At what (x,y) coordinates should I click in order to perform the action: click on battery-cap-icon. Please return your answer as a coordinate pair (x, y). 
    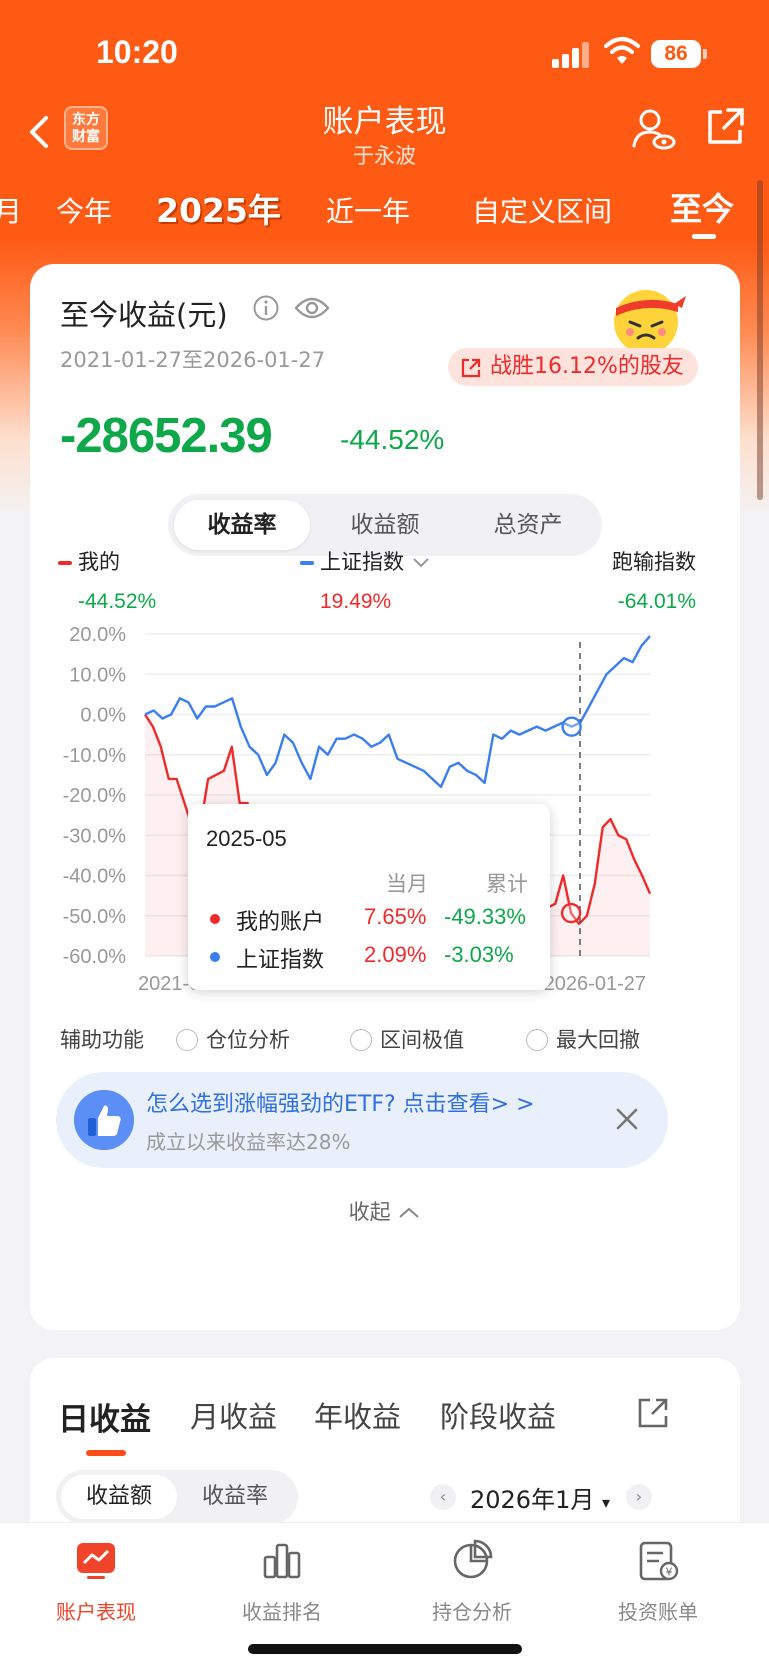
    Looking at the image, I should click on (705, 54).